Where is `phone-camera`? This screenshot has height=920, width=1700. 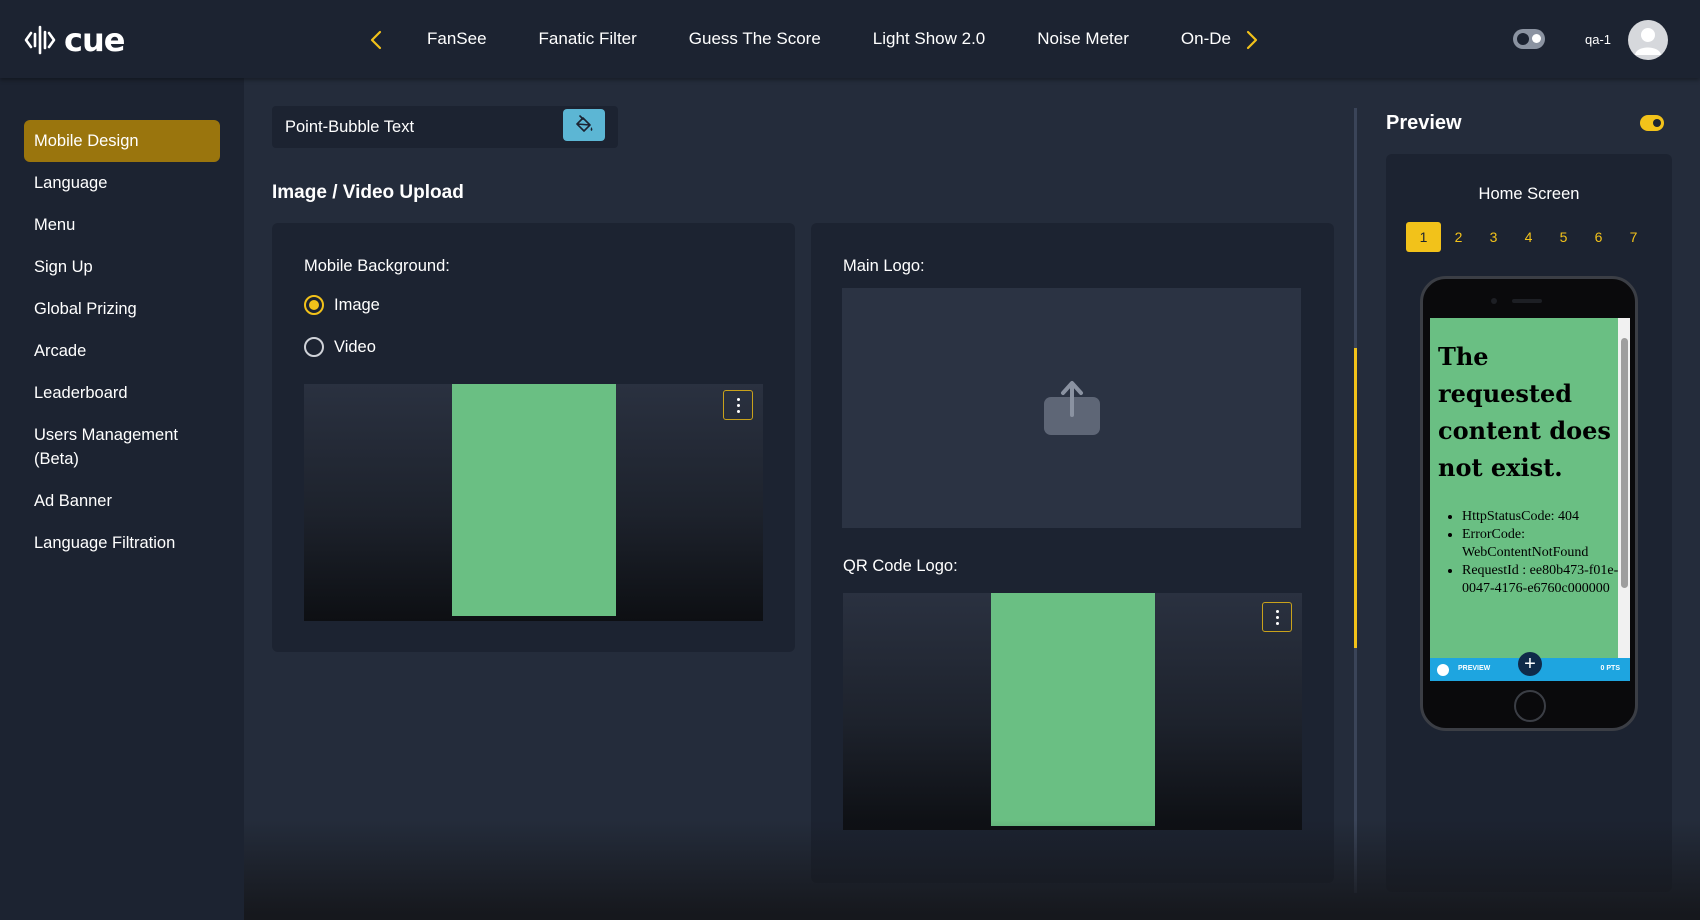
phone-camera is located at coordinates (1494, 301).